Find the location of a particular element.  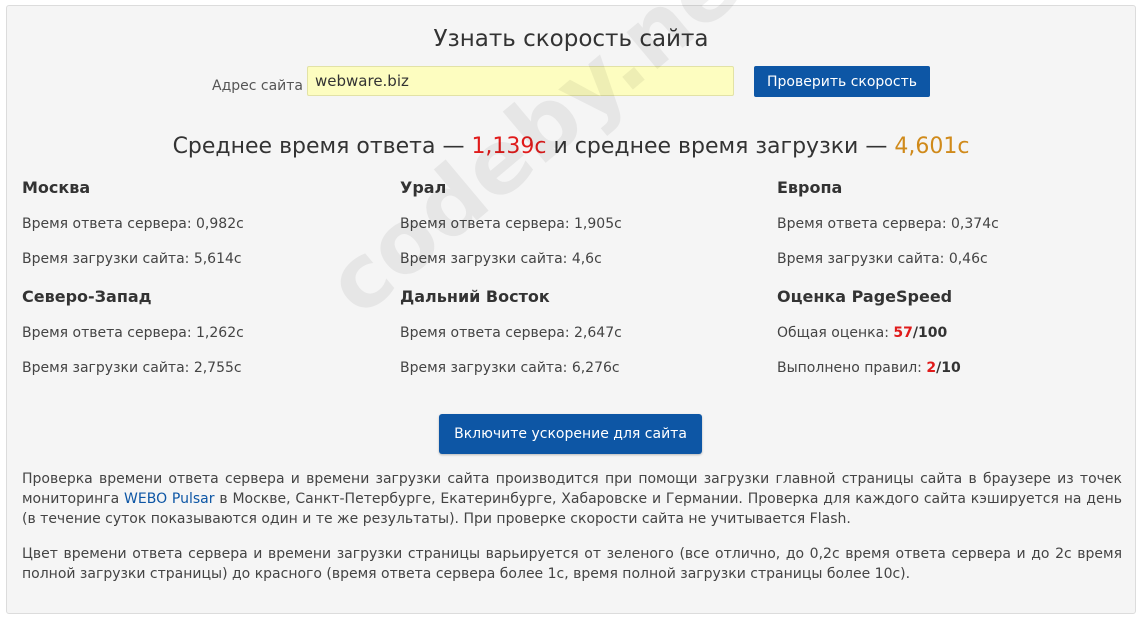

moscow-response: Время ответа сервера: 0,982с is located at coordinates (133, 224).